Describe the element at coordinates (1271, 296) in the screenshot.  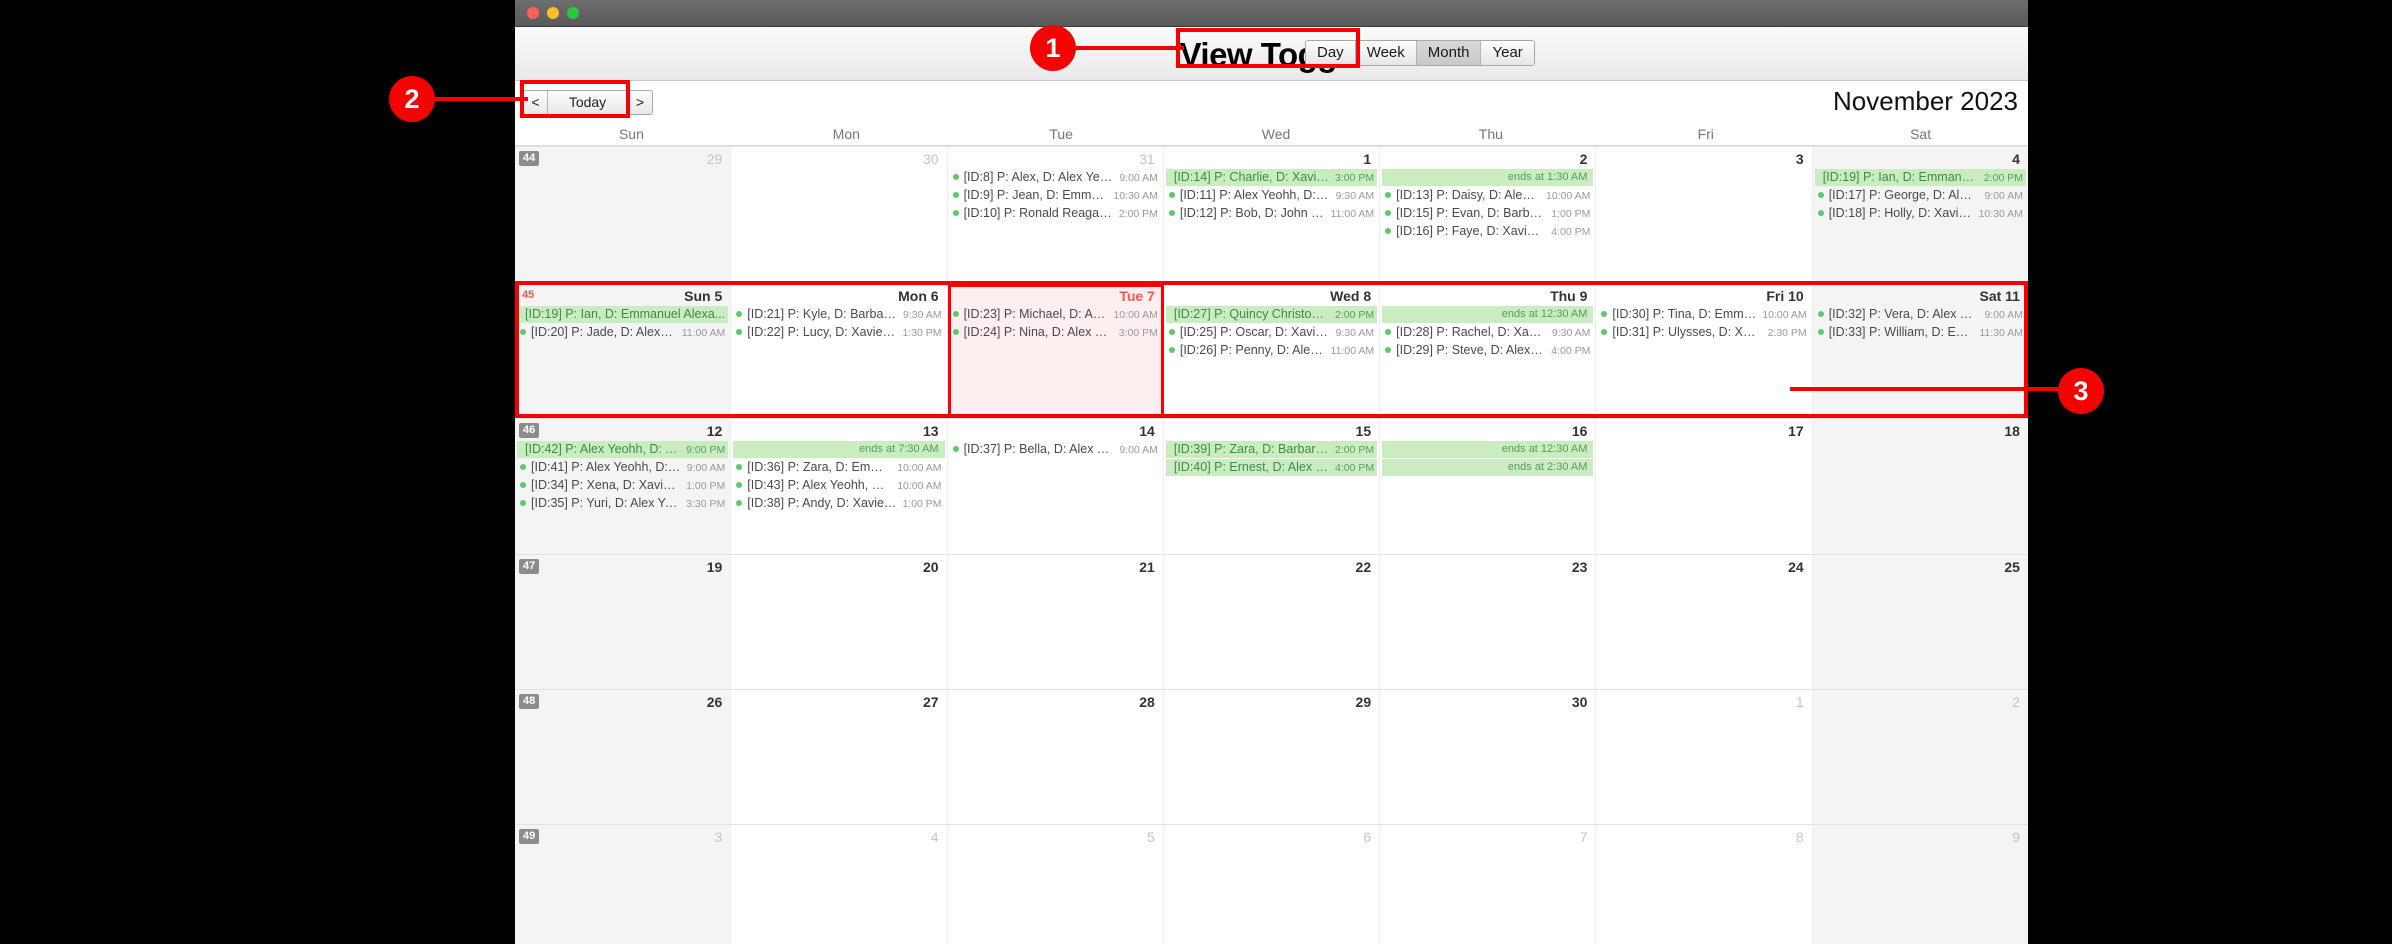
I see `day-number: Wed 8` at that location.